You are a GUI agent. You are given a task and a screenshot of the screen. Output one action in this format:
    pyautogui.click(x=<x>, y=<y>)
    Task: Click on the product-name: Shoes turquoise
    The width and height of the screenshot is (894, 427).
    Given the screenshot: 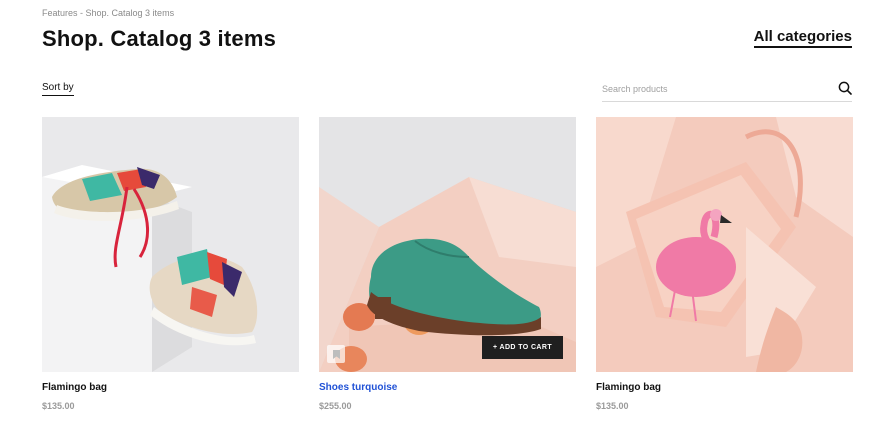 What is the action you would take?
    pyautogui.click(x=447, y=387)
    